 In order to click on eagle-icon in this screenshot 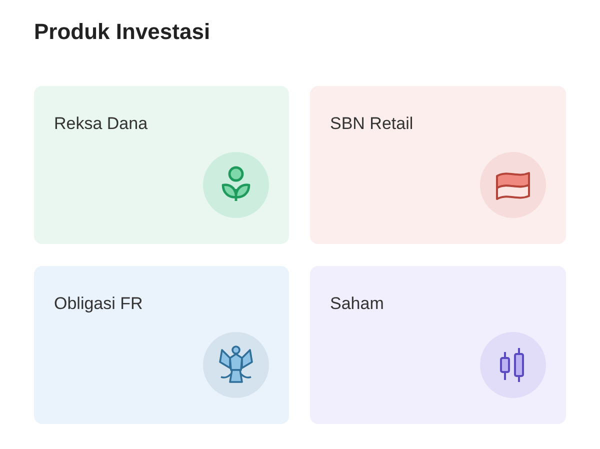, I will do `click(236, 365)`.